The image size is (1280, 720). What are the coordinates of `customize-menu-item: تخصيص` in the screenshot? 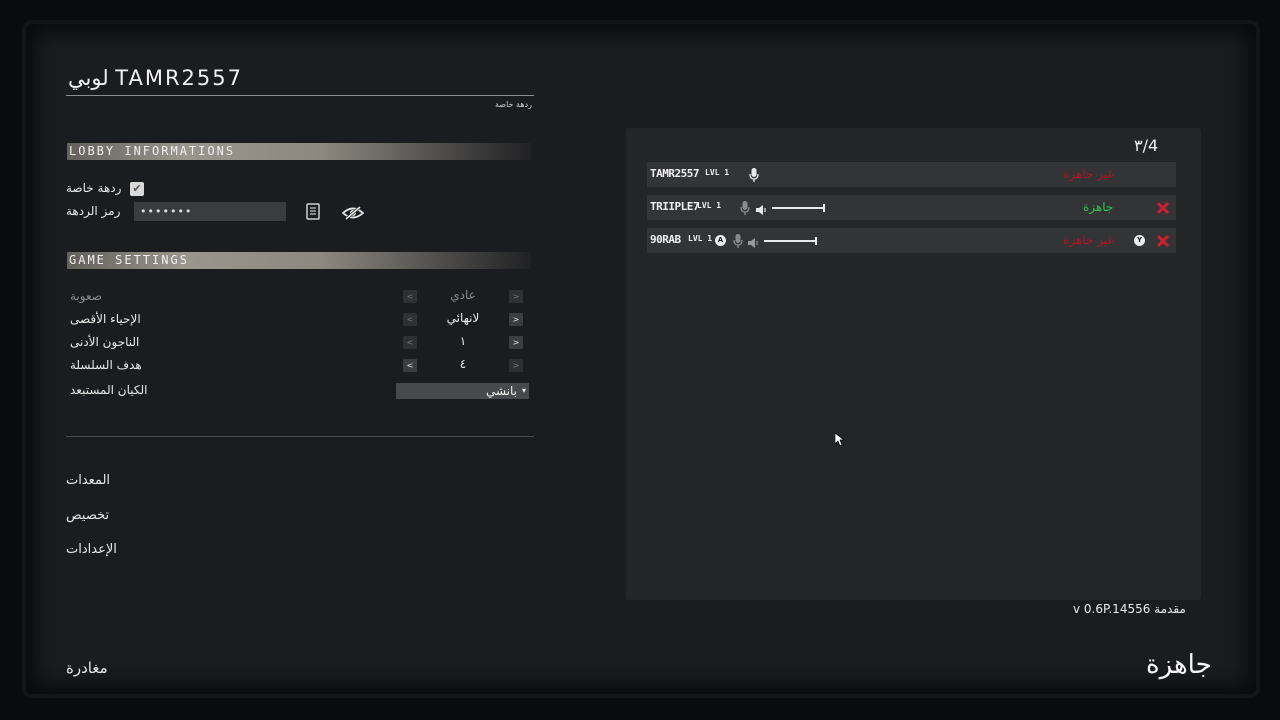 It's located at (87, 515).